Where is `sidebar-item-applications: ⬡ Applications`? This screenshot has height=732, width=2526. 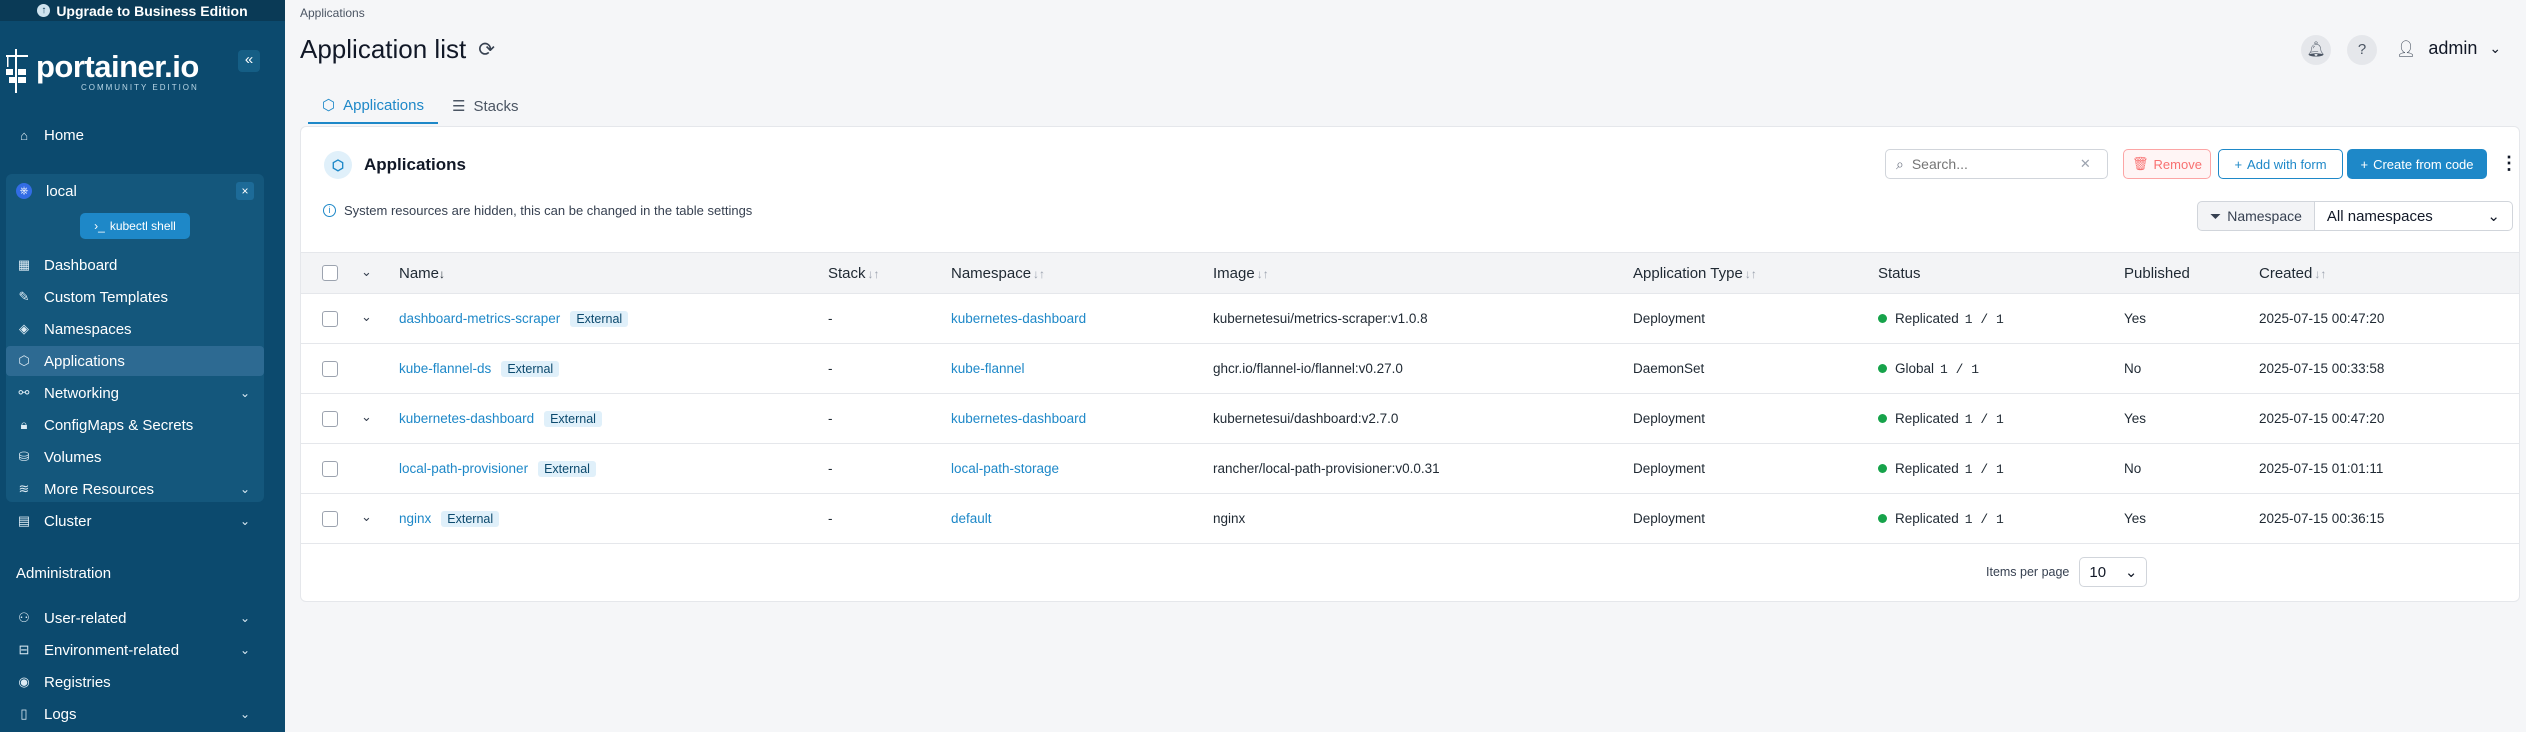 sidebar-item-applications: ⬡ Applications is located at coordinates (135, 361).